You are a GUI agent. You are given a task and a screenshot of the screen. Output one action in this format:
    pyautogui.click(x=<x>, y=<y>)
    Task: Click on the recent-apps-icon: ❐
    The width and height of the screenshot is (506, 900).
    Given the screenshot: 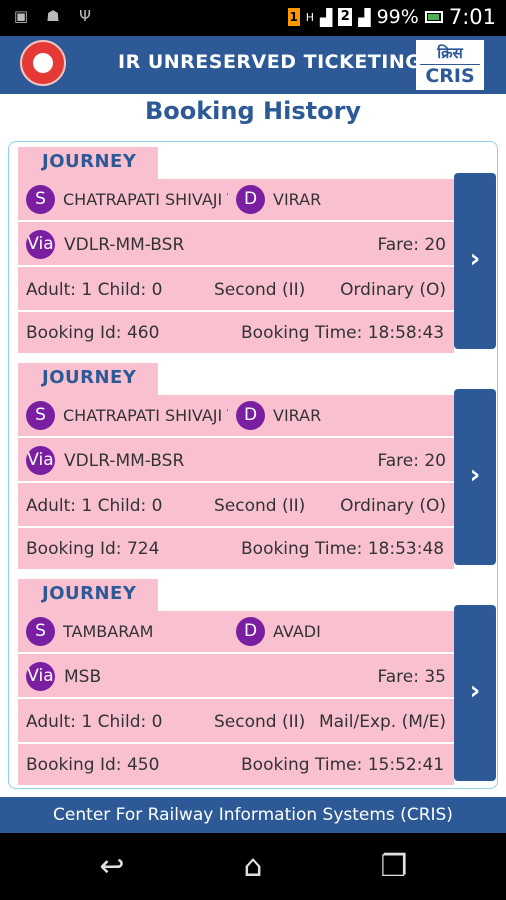 What is the action you would take?
    pyautogui.click(x=394, y=866)
    